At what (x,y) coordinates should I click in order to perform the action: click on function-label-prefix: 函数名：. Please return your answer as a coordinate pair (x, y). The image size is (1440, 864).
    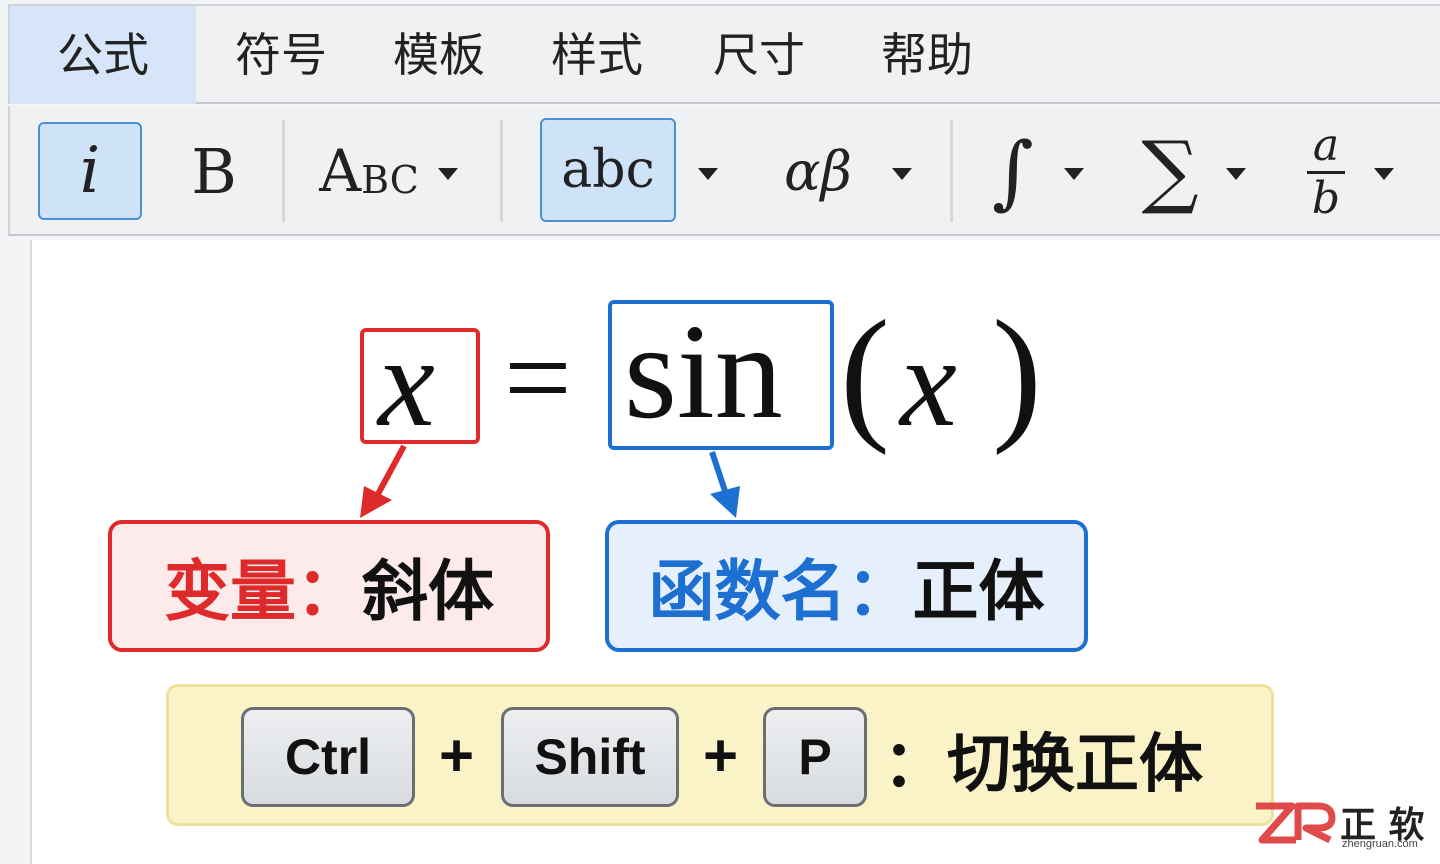
    Looking at the image, I should click on (780, 591).